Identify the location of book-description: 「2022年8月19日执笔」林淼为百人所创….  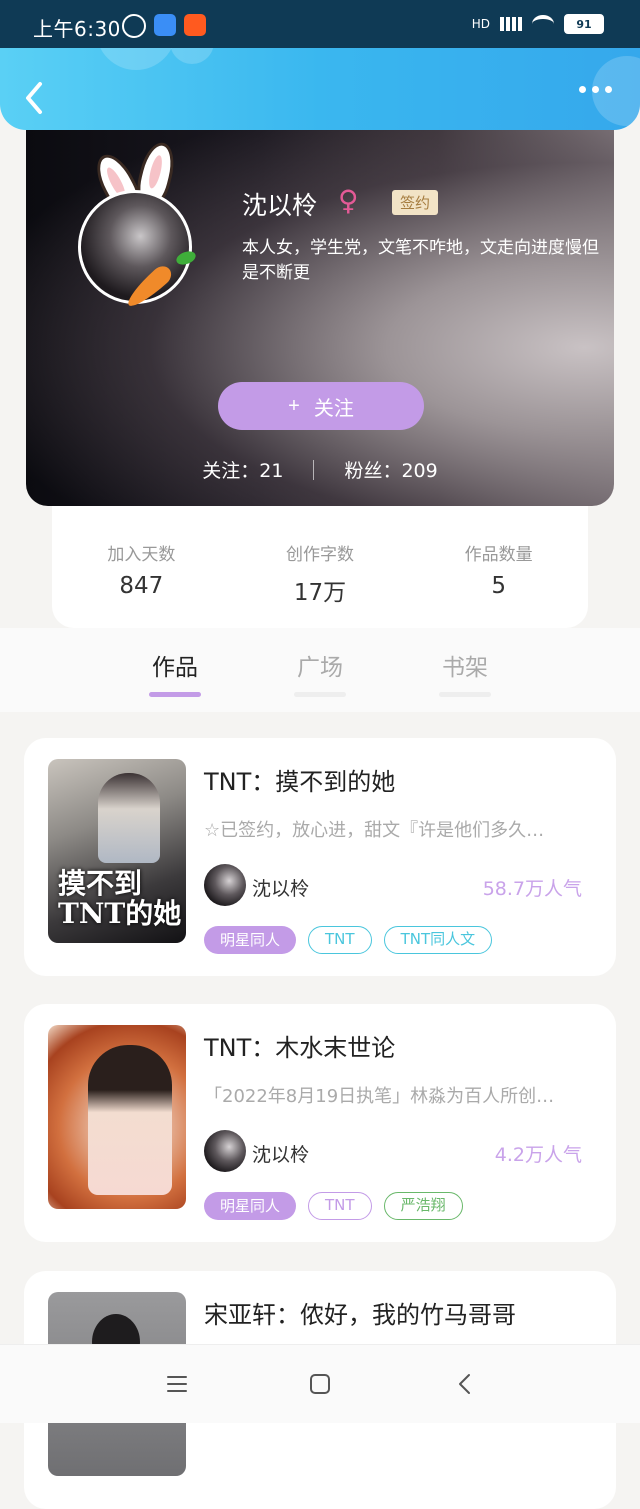
(379, 1096).